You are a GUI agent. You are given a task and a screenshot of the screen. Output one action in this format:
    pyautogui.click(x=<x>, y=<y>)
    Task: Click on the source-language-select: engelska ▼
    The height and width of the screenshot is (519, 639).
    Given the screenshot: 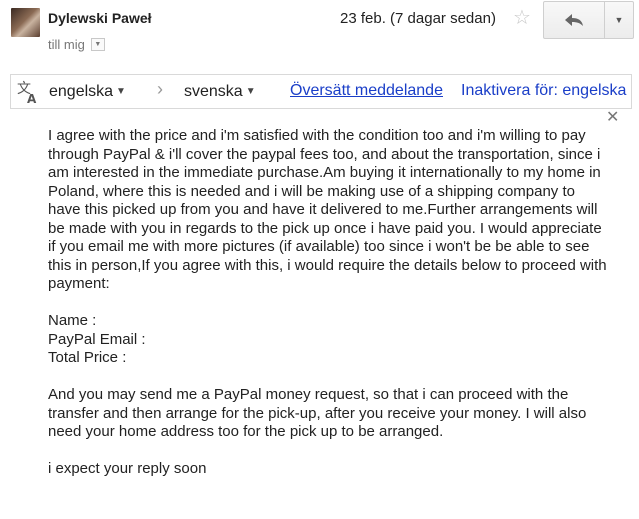 What is the action you would take?
    pyautogui.click(x=87, y=92)
    